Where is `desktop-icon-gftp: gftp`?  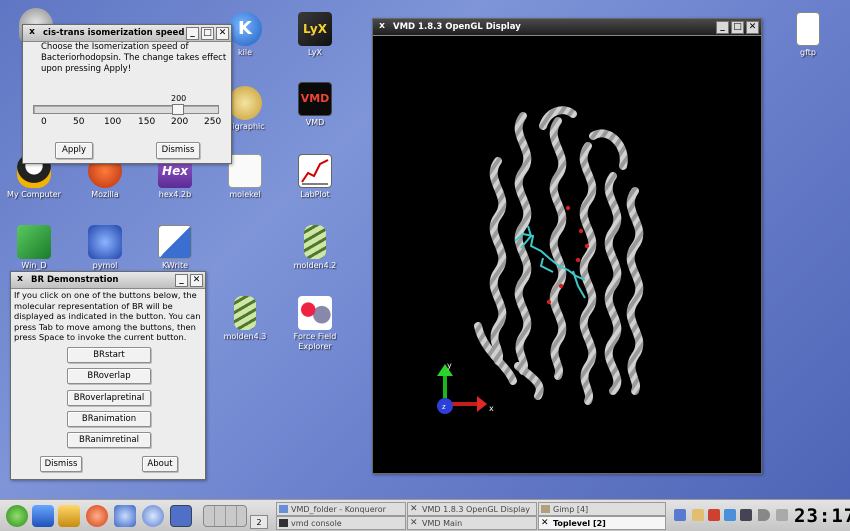 desktop-icon-gftp: gftp is located at coordinates (808, 34).